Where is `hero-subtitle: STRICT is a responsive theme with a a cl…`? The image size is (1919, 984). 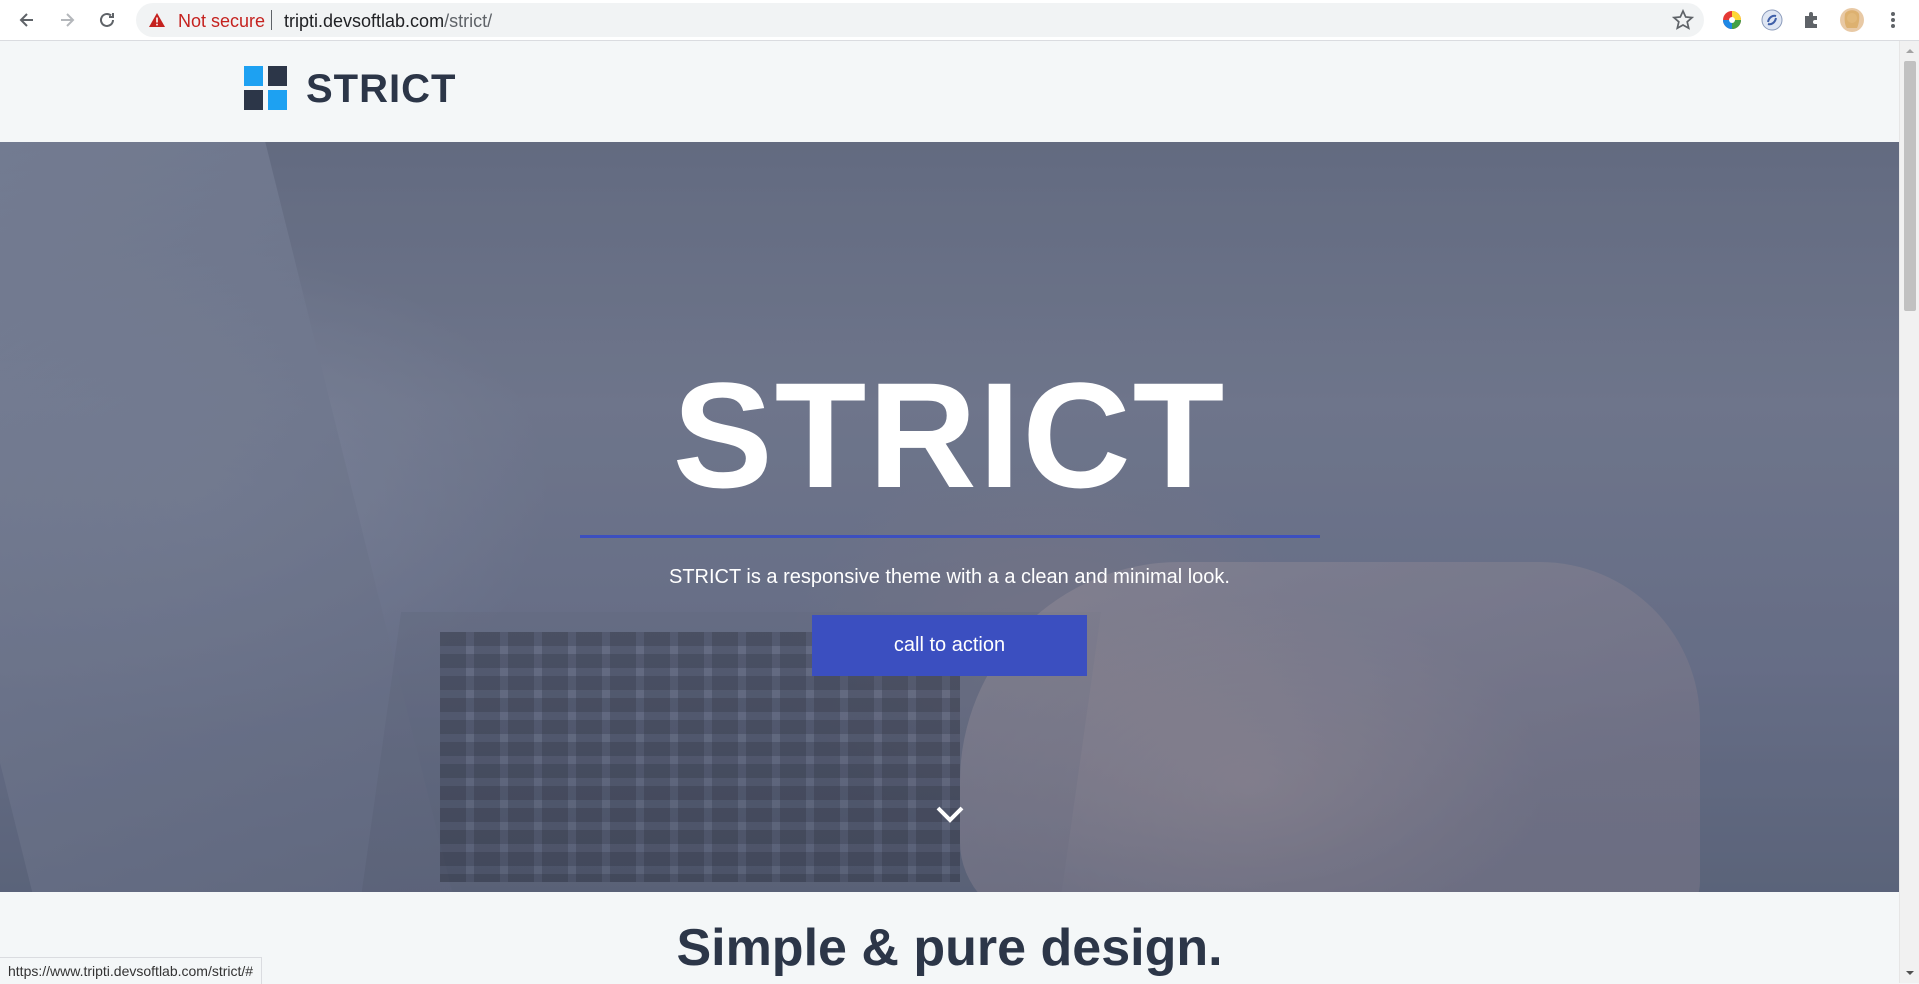 hero-subtitle: STRICT is a responsive theme with a a cl… is located at coordinates (949, 577).